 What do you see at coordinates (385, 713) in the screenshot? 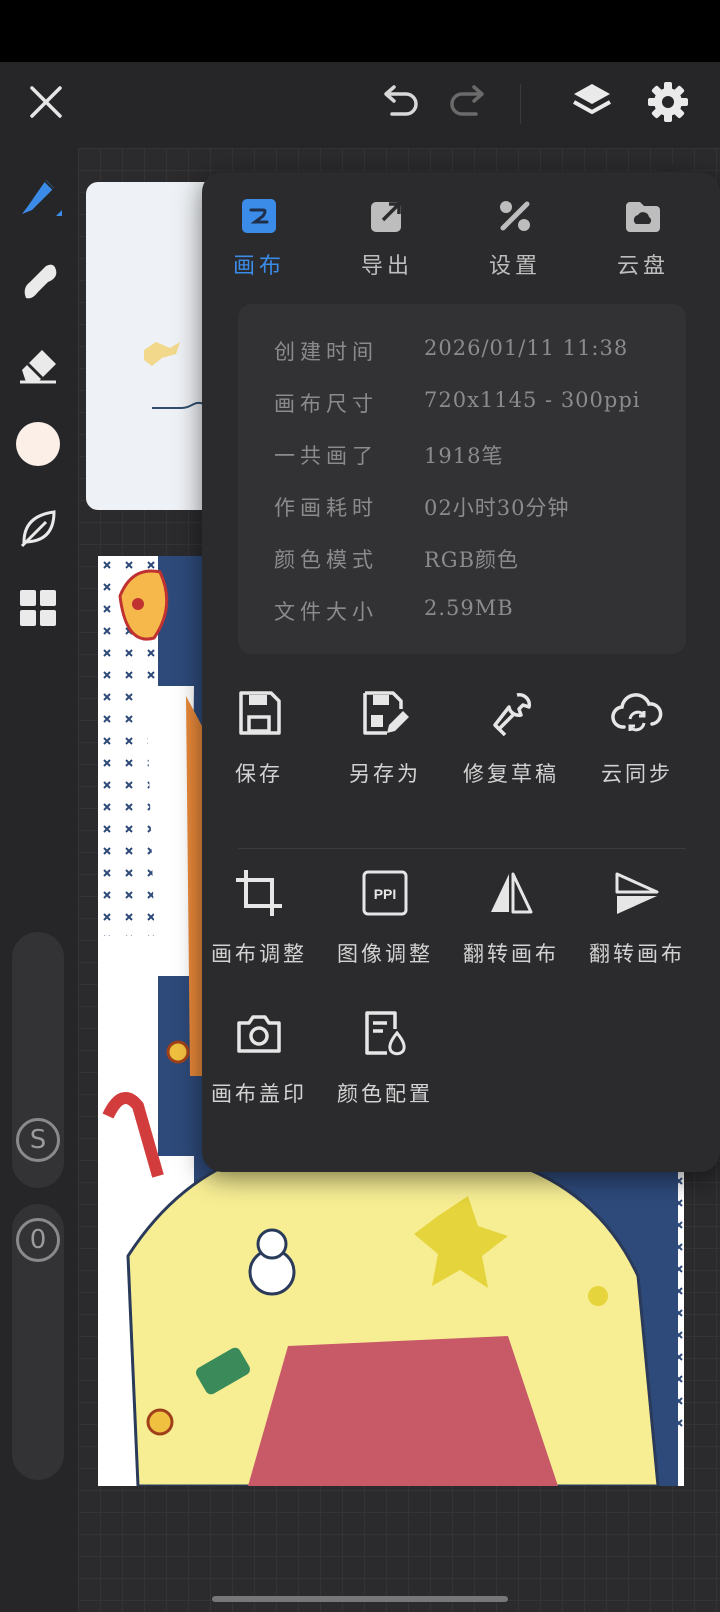
I see `save-as-icon` at bounding box center [385, 713].